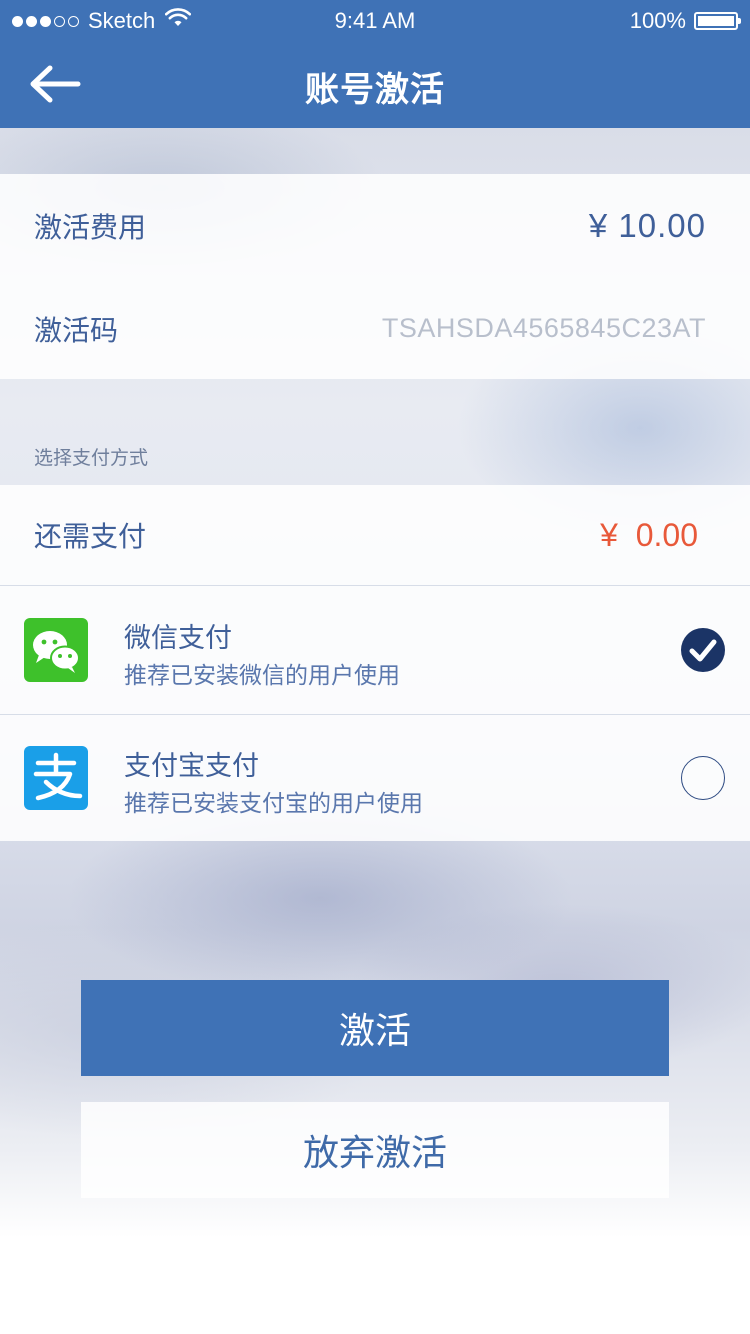 Image resolution: width=750 pixels, height=1334 pixels. Describe the element at coordinates (90, 227) in the screenshot. I see `fee-label: 激活费用` at that location.